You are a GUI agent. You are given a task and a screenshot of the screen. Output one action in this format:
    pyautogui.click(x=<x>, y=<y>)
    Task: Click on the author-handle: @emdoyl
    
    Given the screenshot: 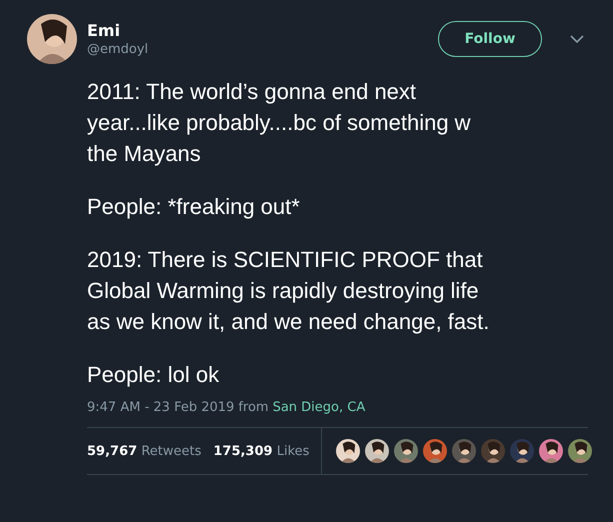 What is the action you would take?
    pyautogui.click(x=118, y=49)
    